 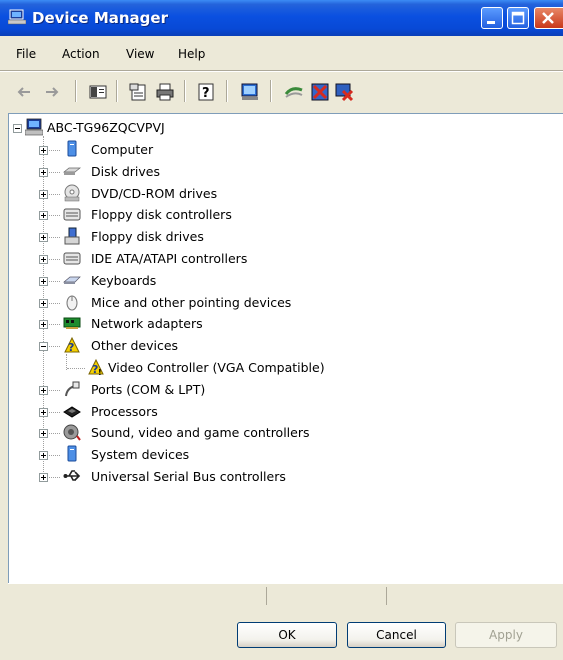 I want to click on uninstall-device-icon, so click(x=344, y=92).